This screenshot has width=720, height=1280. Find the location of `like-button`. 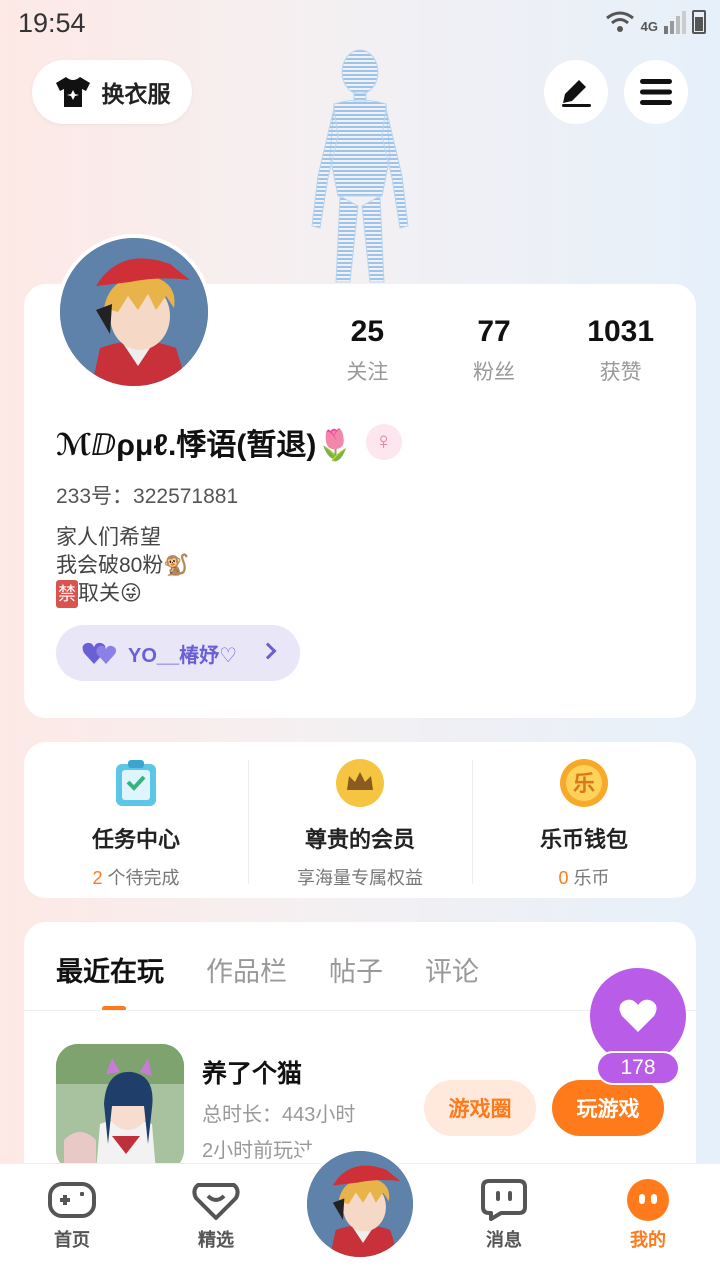

like-button is located at coordinates (638, 1016).